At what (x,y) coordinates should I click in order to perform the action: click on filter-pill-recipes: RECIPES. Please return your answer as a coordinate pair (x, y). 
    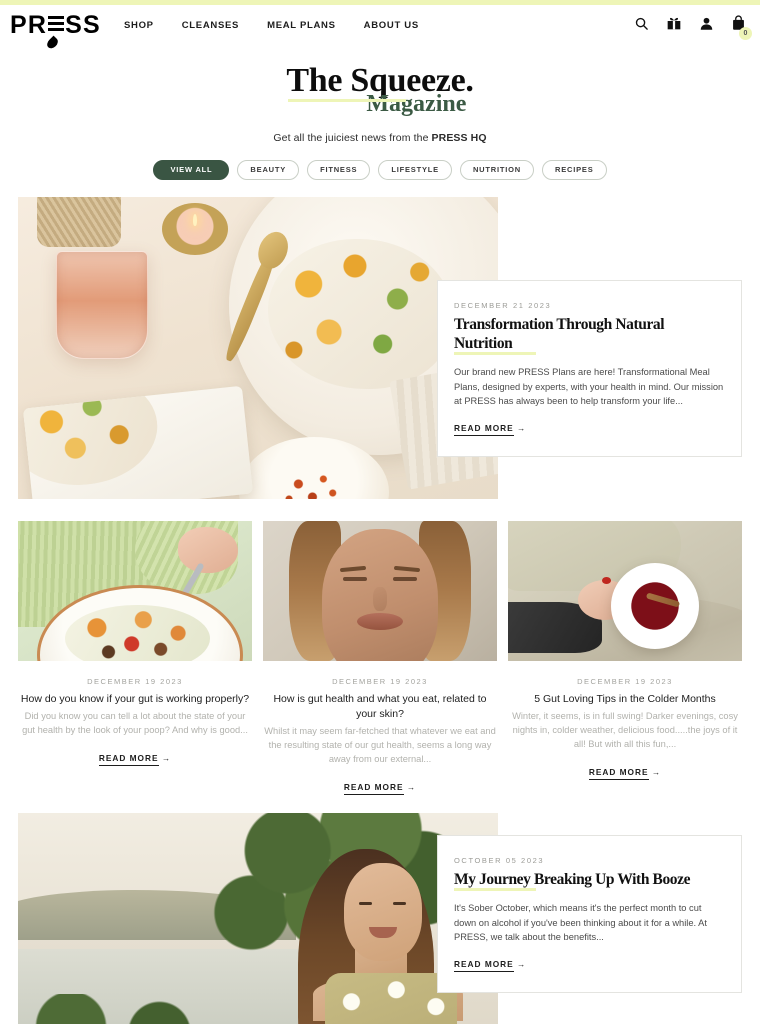
    Looking at the image, I should click on (574, 170).